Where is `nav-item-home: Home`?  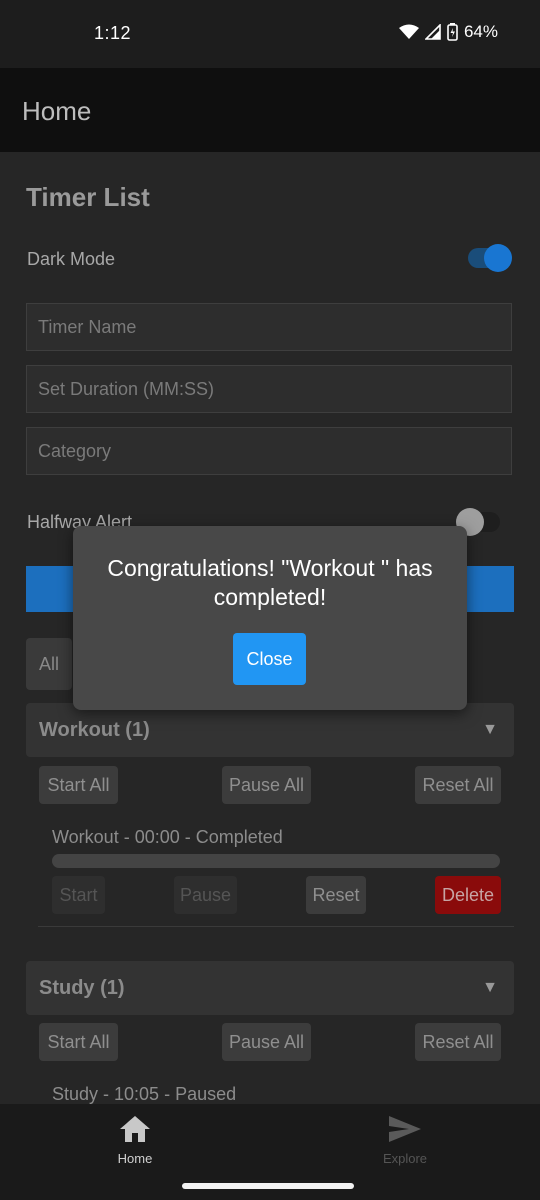 nav-item-home: Home is located at coordinates (135, 1140).